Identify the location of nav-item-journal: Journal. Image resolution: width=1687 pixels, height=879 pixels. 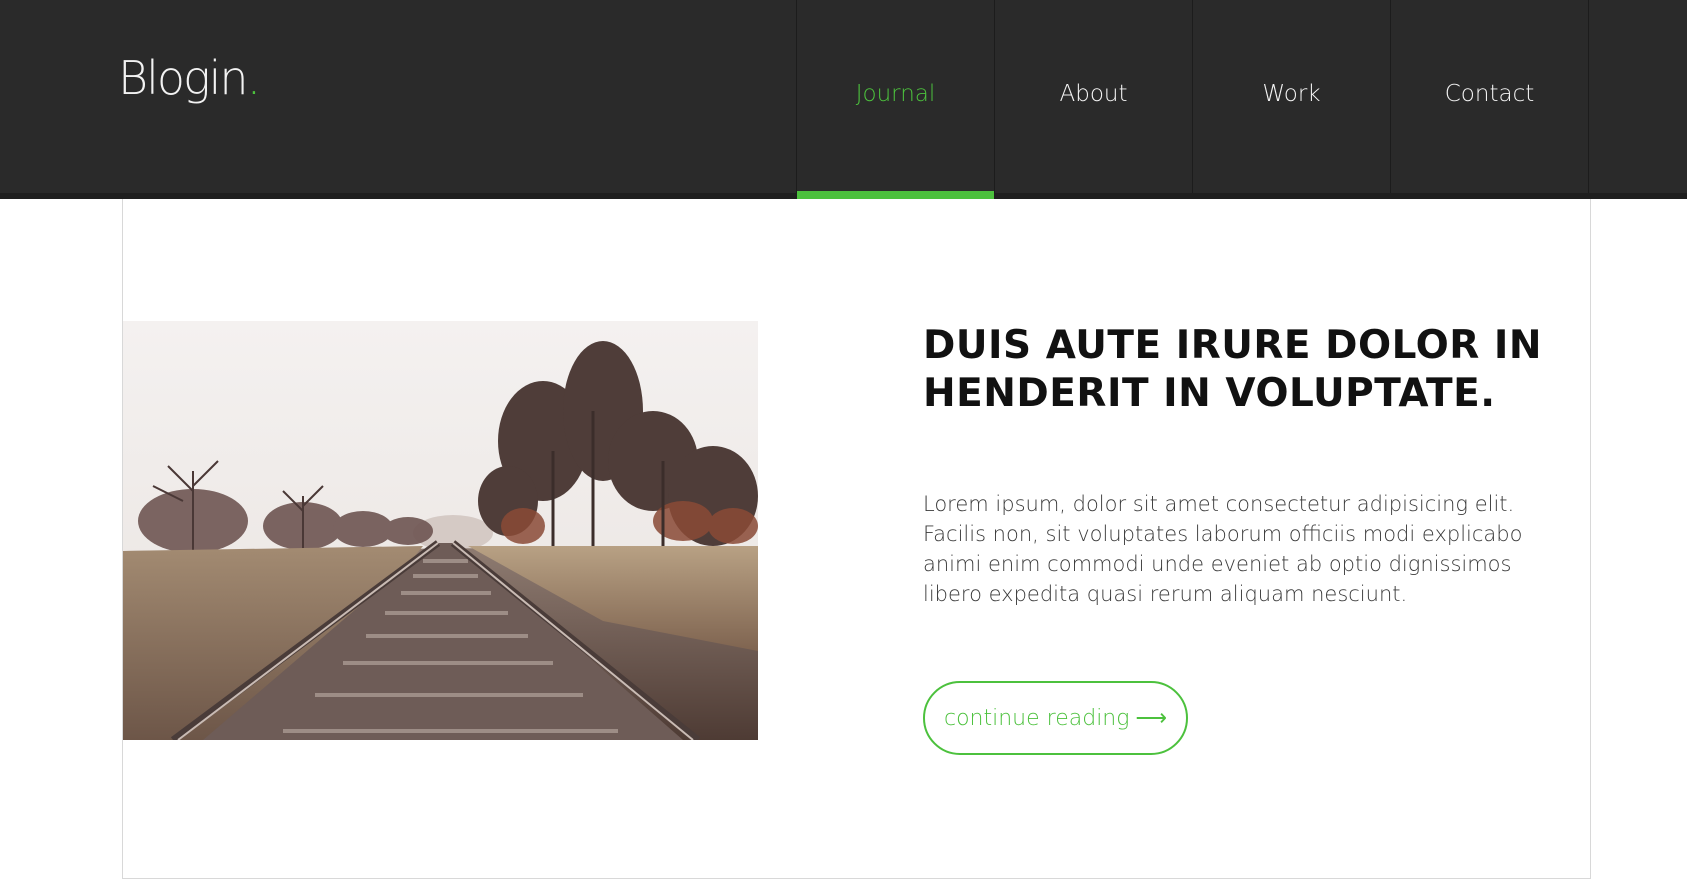
(896, 99).